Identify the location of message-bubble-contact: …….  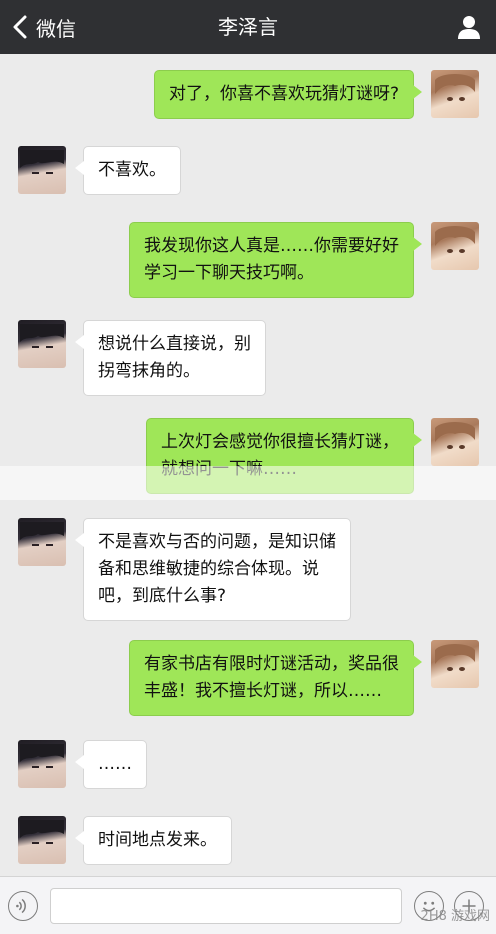
(111, 764).